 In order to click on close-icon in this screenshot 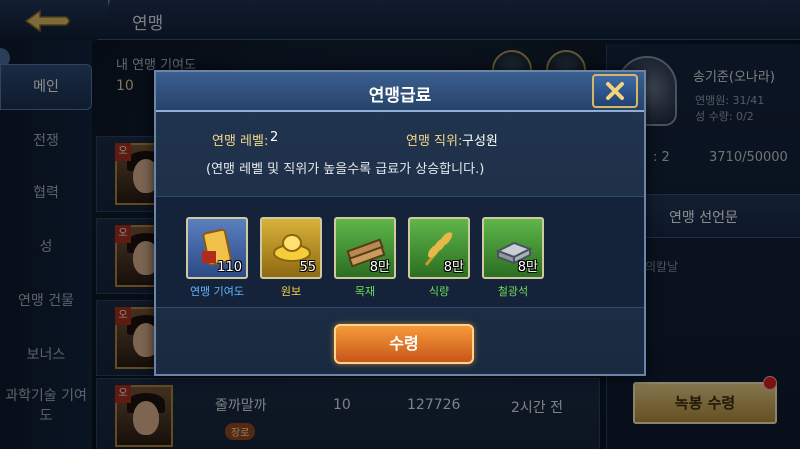, I will do `click(615, 91)`.